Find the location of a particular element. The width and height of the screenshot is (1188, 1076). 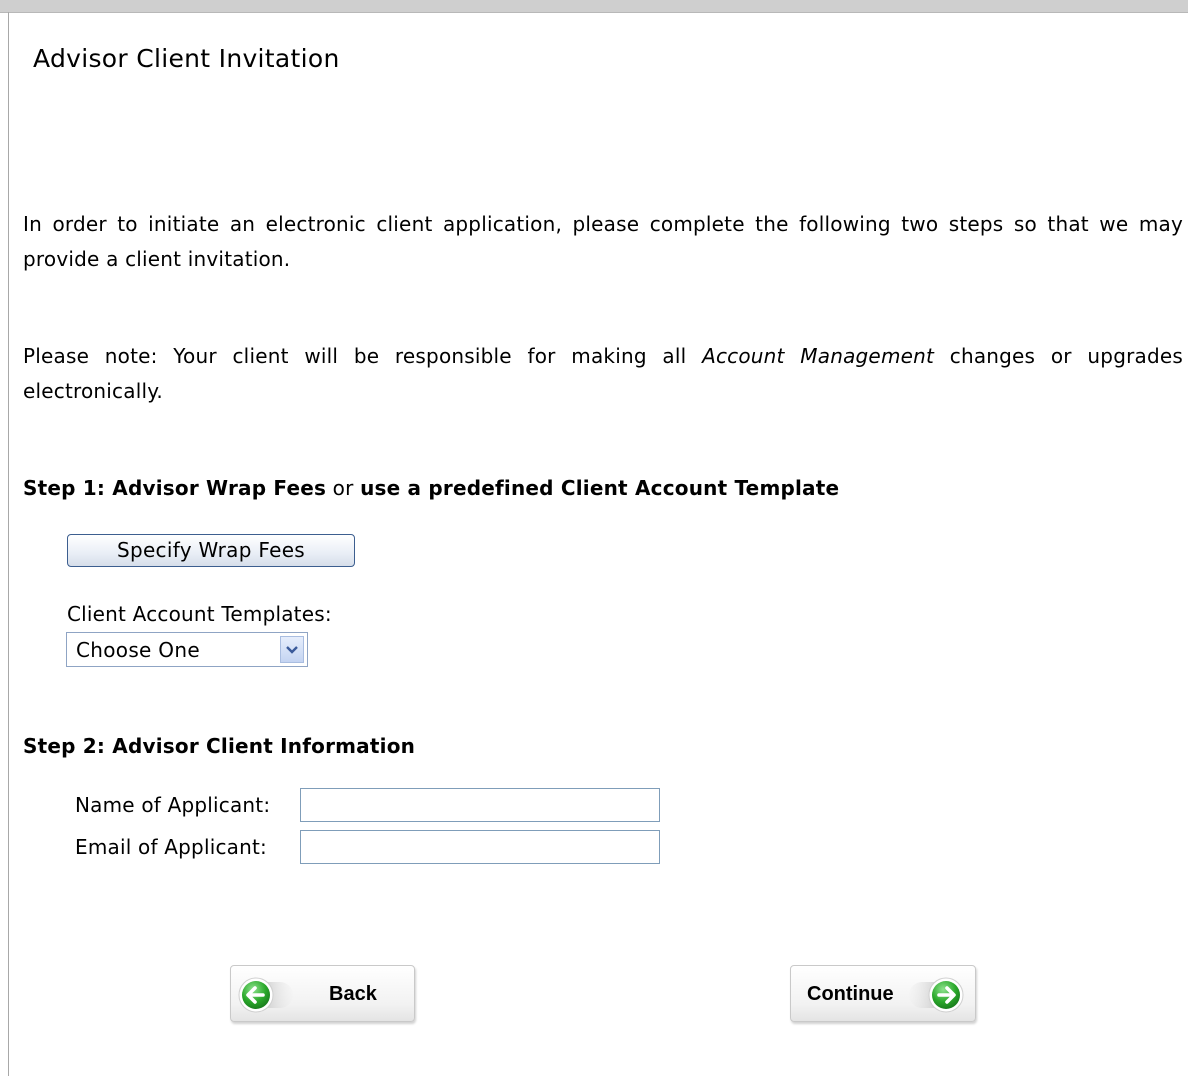

step1-heading-end: use a predefined Client Account Template is located at coordinates (600, 488).